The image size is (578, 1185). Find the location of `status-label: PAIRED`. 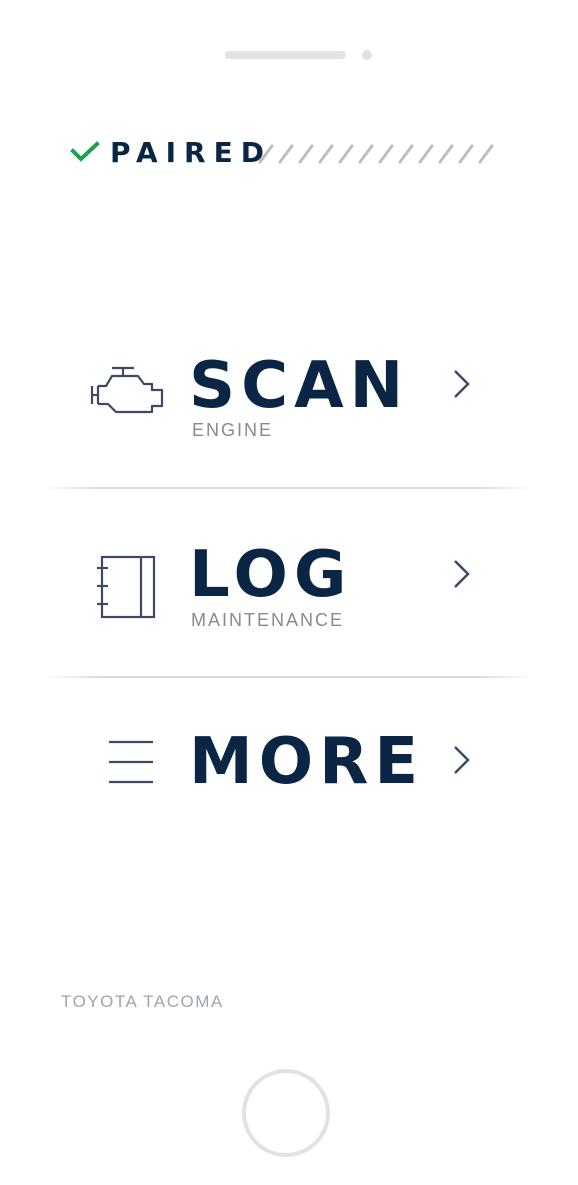

status-label: PAIRED is located at coordinates (191, 152).